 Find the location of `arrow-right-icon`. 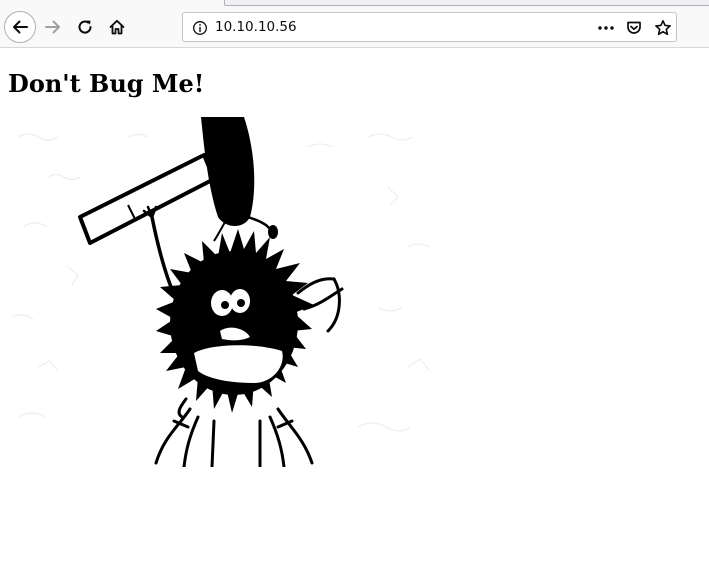

arrow-right-icon is located at coordinates (52, 27).